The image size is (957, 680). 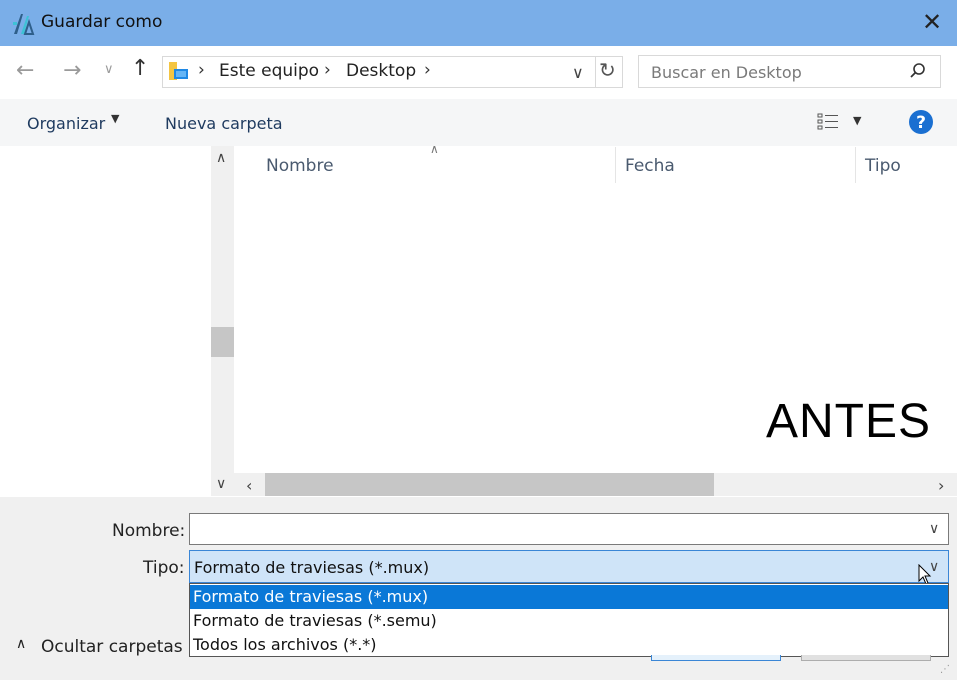 I want to click on file-type-value: Formato de traviesas (*.mux), so click(x=312, y=567).